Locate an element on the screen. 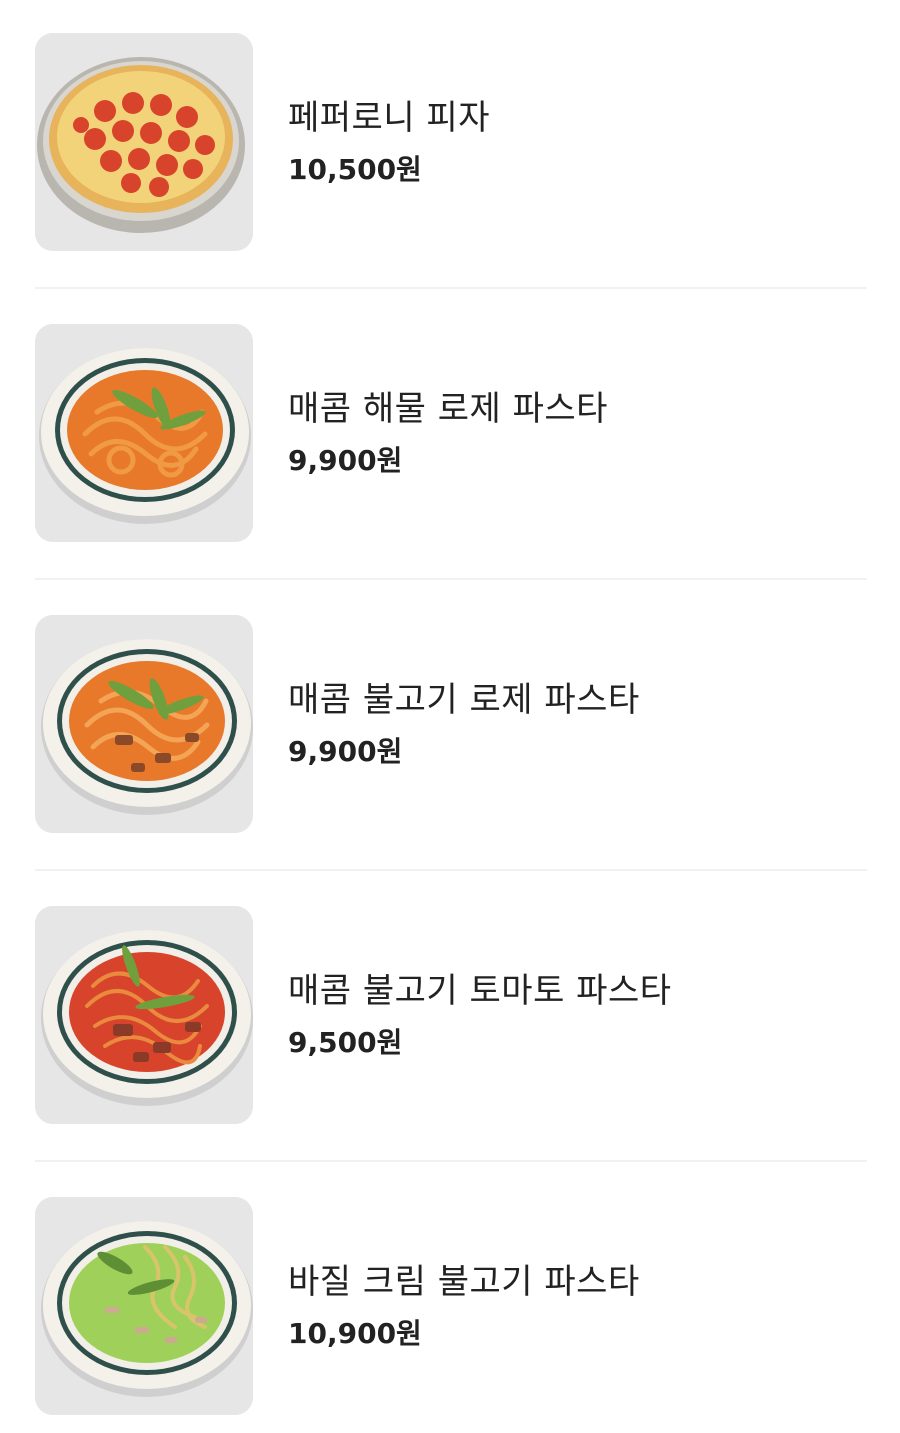 This screenshot has width=900, height=1433. basil-cream-pasta-photo is located at coordinates (144, 1306).